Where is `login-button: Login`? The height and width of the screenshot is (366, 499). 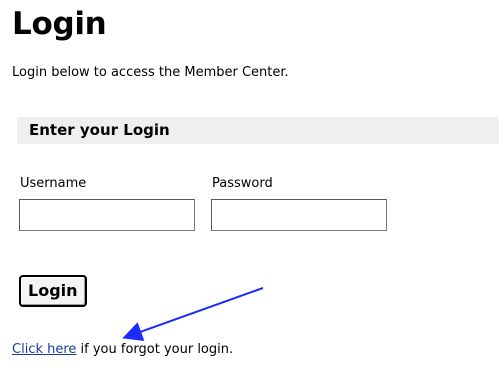
login-button: Login is located at coordinates (53, 291).